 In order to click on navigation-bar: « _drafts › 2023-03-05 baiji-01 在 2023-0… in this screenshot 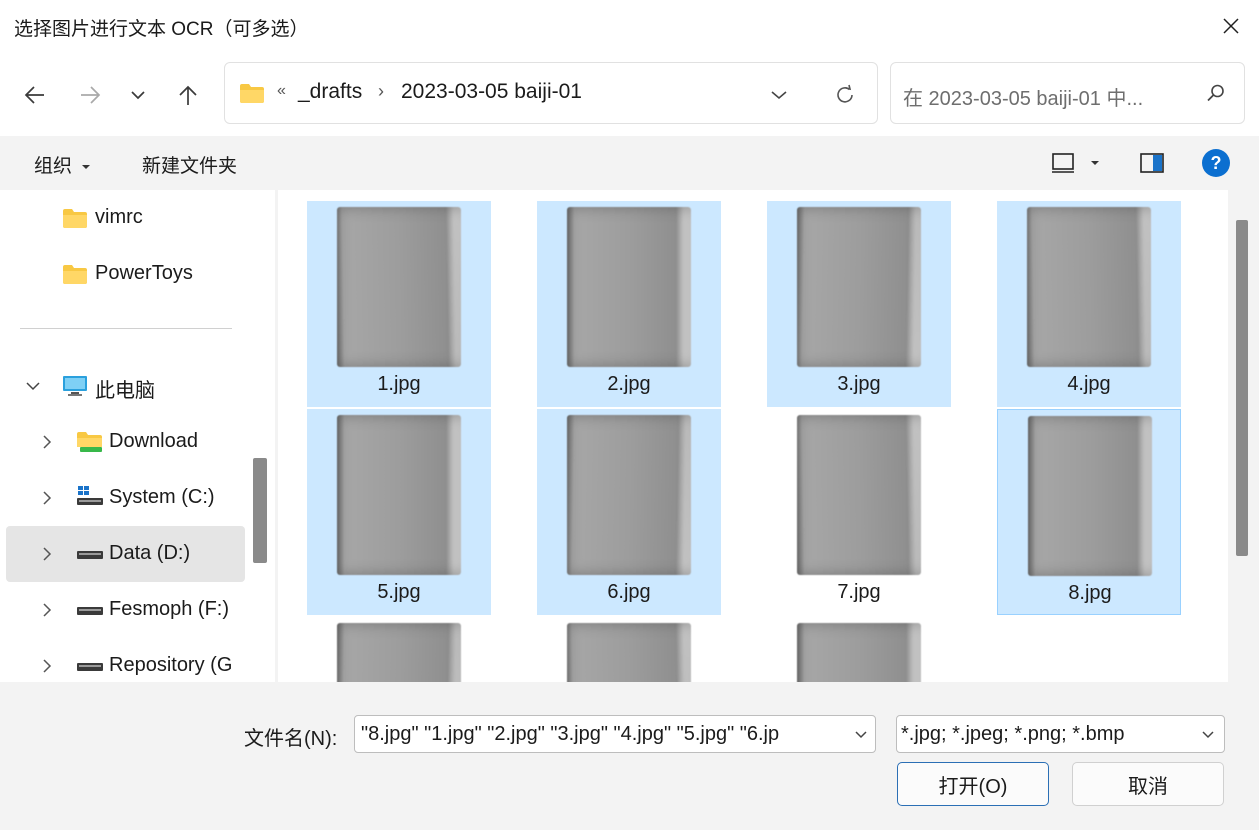, I will do `click(629, 94)`.